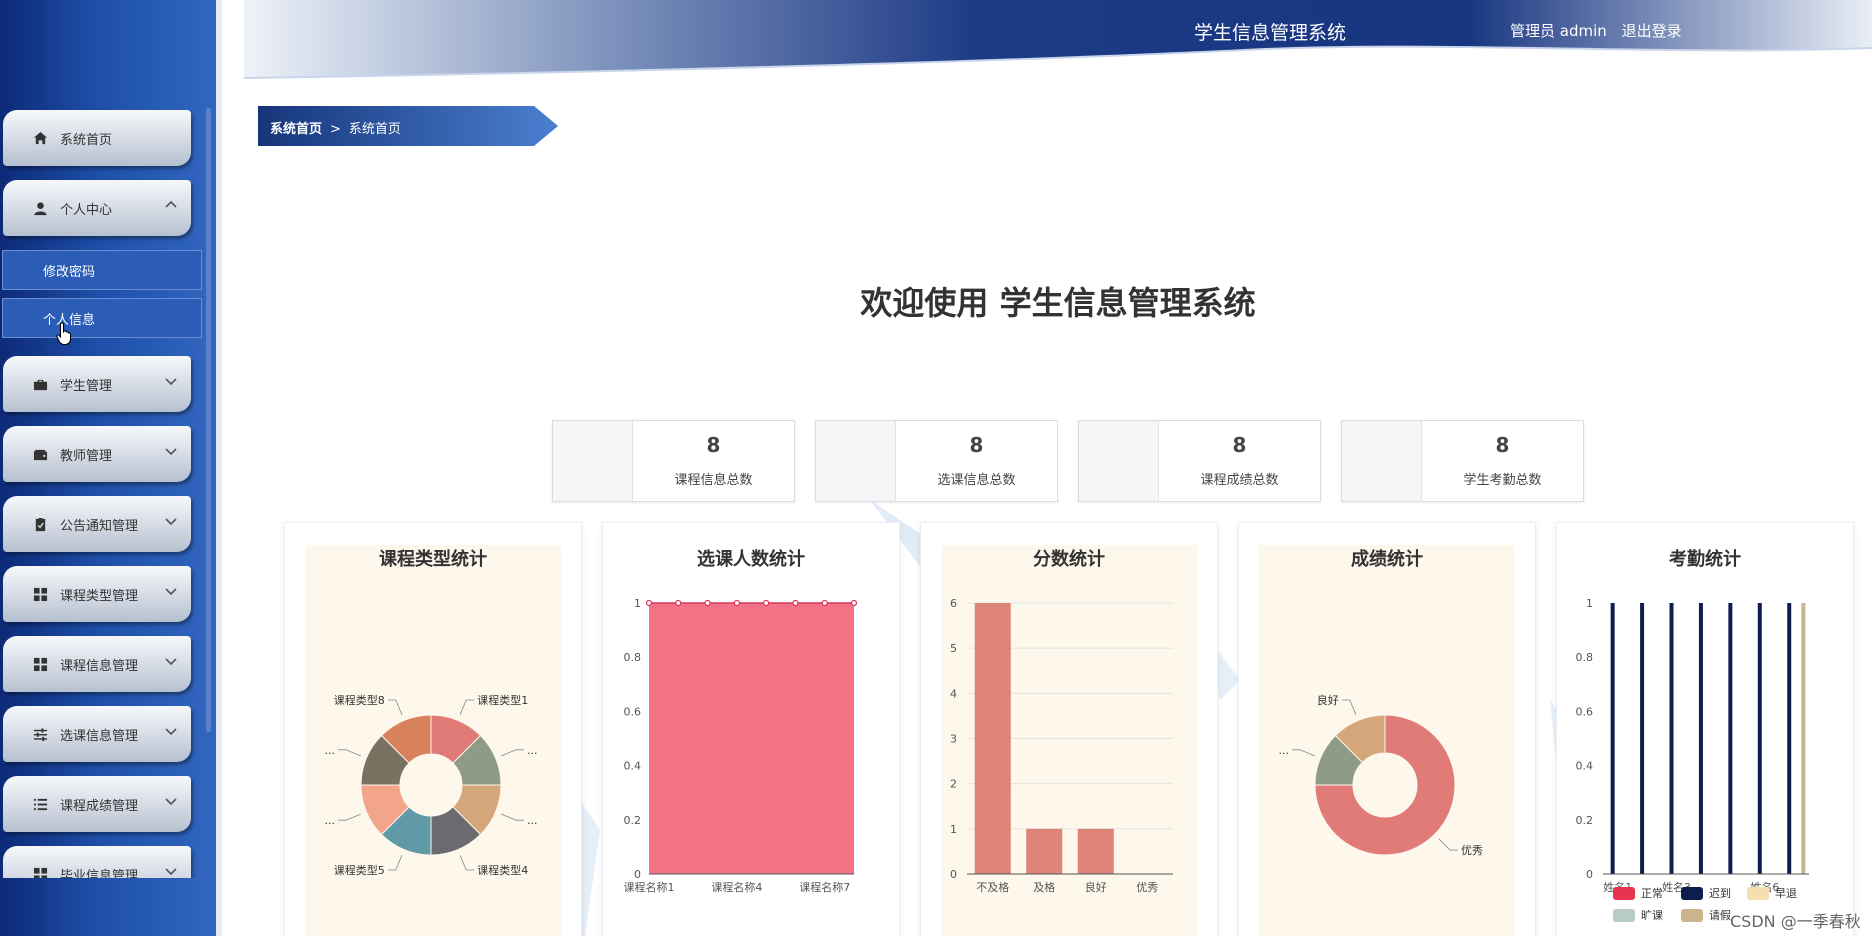 The image size is (1872, 936). What do you see at coordinates (1502, 480) in the screenshot?
I see `stat-label: 学生考勤总数` at bounding box center [1502, 480].